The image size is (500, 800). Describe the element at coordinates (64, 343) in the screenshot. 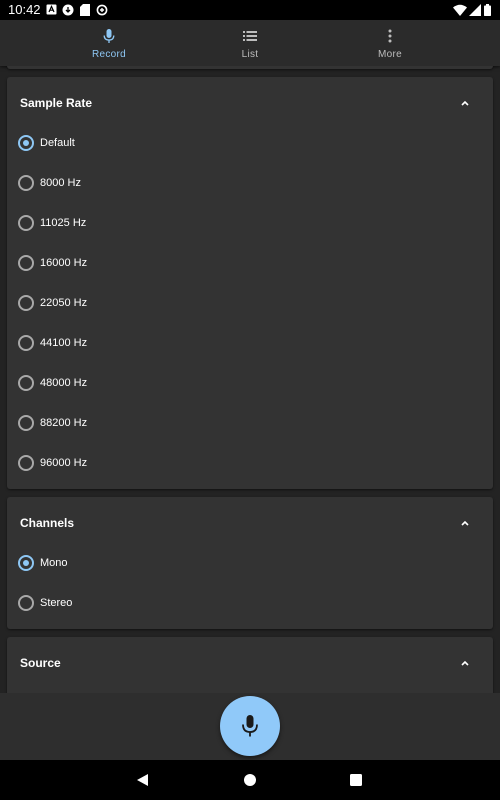

I see `option-label: 44100 Hz` at that location.